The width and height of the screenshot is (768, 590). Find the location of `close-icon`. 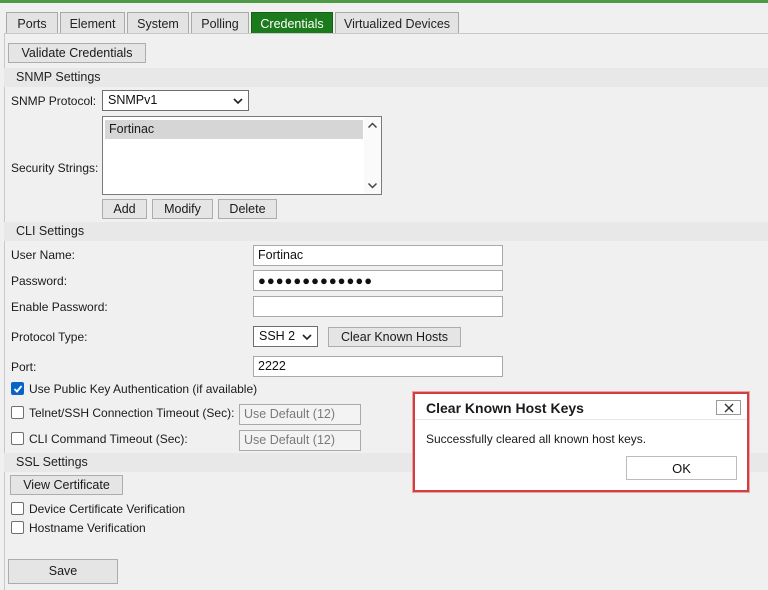

close-icon is located at coordinates (729, 408).